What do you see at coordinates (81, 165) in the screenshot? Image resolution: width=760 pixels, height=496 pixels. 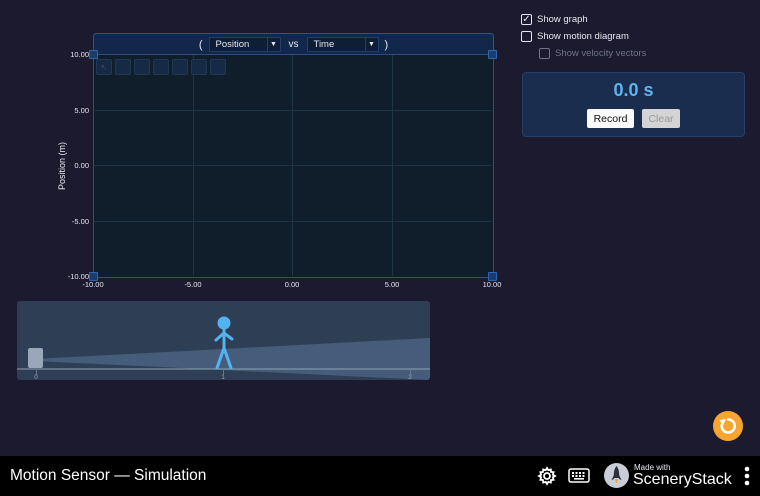 I see `y-tick-label: 0.00` at bounding box center [81, 165].